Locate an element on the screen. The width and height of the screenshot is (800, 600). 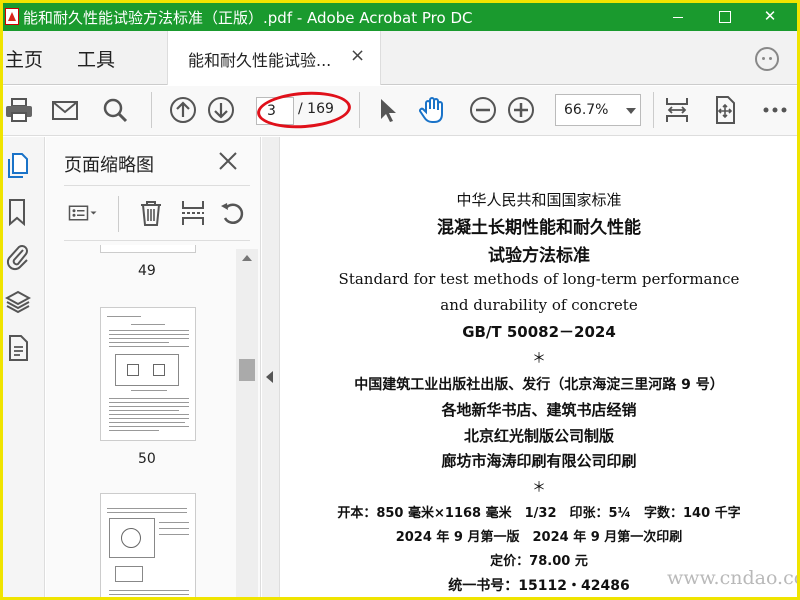
print-icon is located at coordinates (19, 110).